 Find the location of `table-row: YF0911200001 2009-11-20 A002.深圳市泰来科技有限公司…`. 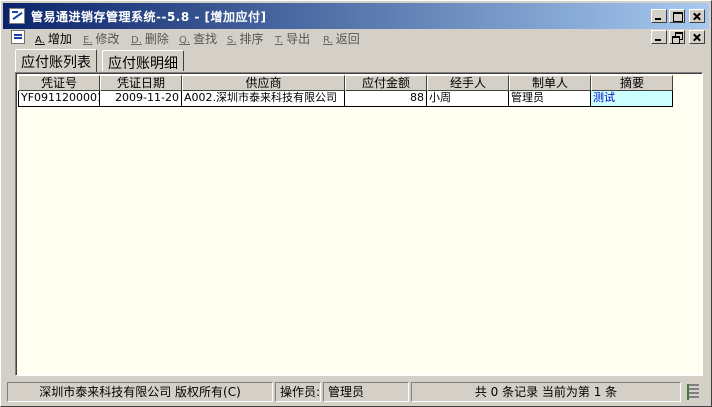

table-row: YF0911200001 2009-11-20 A002.深圳市泰来科技有限公司… is located at coordinates (345, 99).